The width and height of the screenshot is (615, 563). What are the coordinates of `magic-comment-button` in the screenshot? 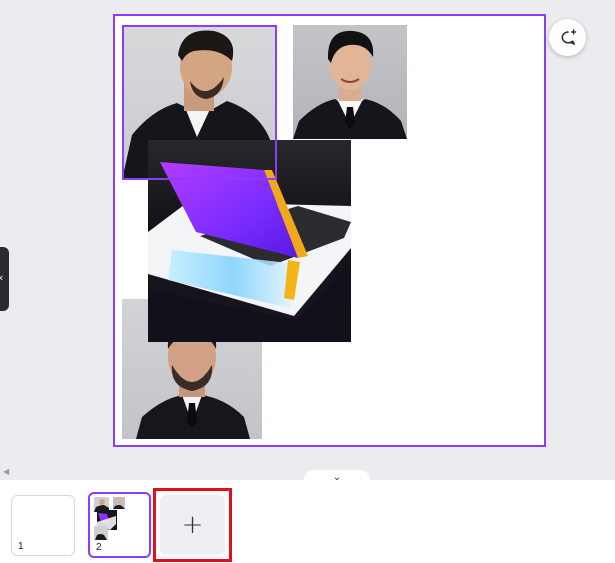 It's located at (567, 37).